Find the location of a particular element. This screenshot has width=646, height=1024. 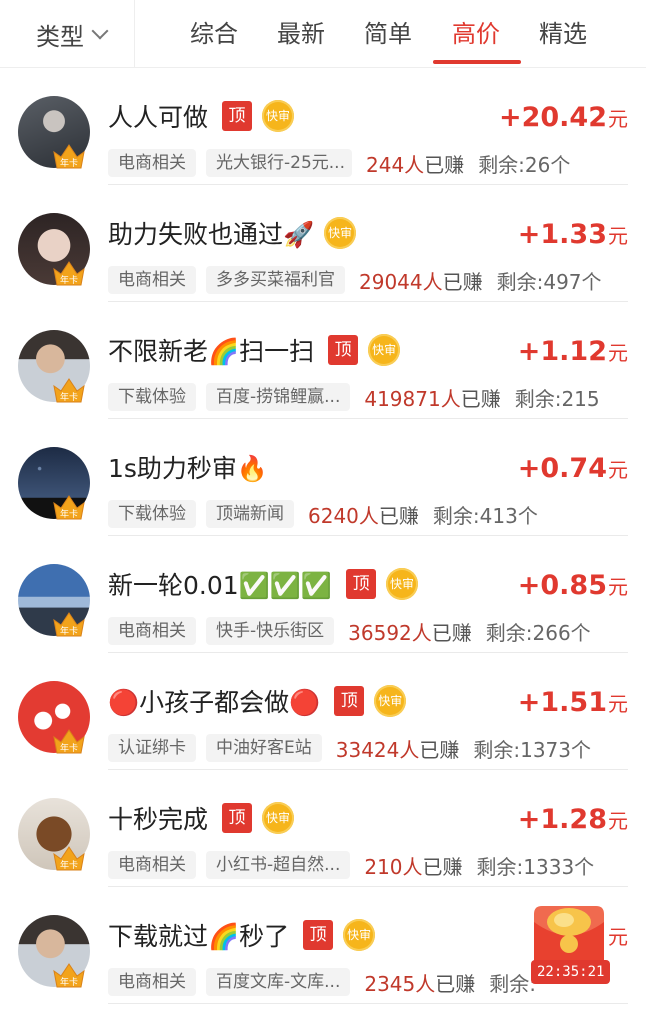

task-reward: +1.12 元 is located at coordinates (573, 354).